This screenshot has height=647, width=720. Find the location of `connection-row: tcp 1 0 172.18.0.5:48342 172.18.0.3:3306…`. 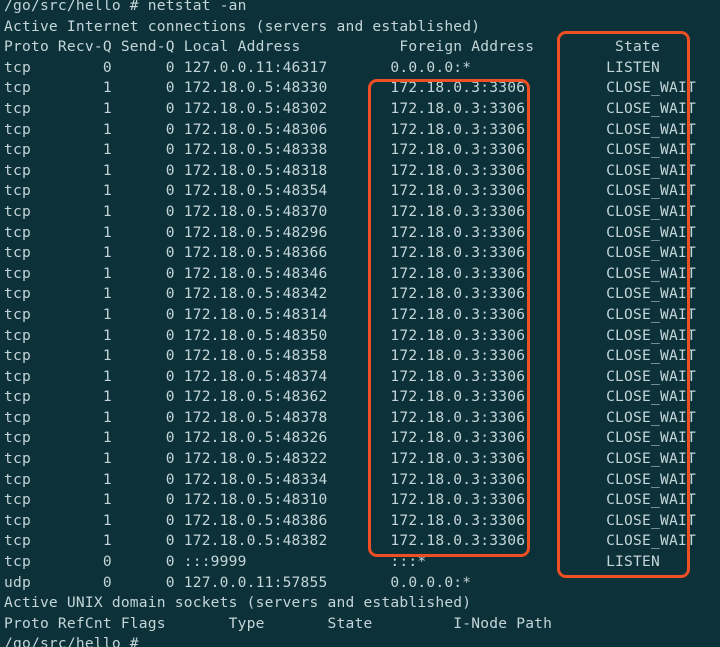

connection-row: tcp 1 0 172.18.0.5:48342 172.18.0.3:3306… is located at coordinates (350, 294).